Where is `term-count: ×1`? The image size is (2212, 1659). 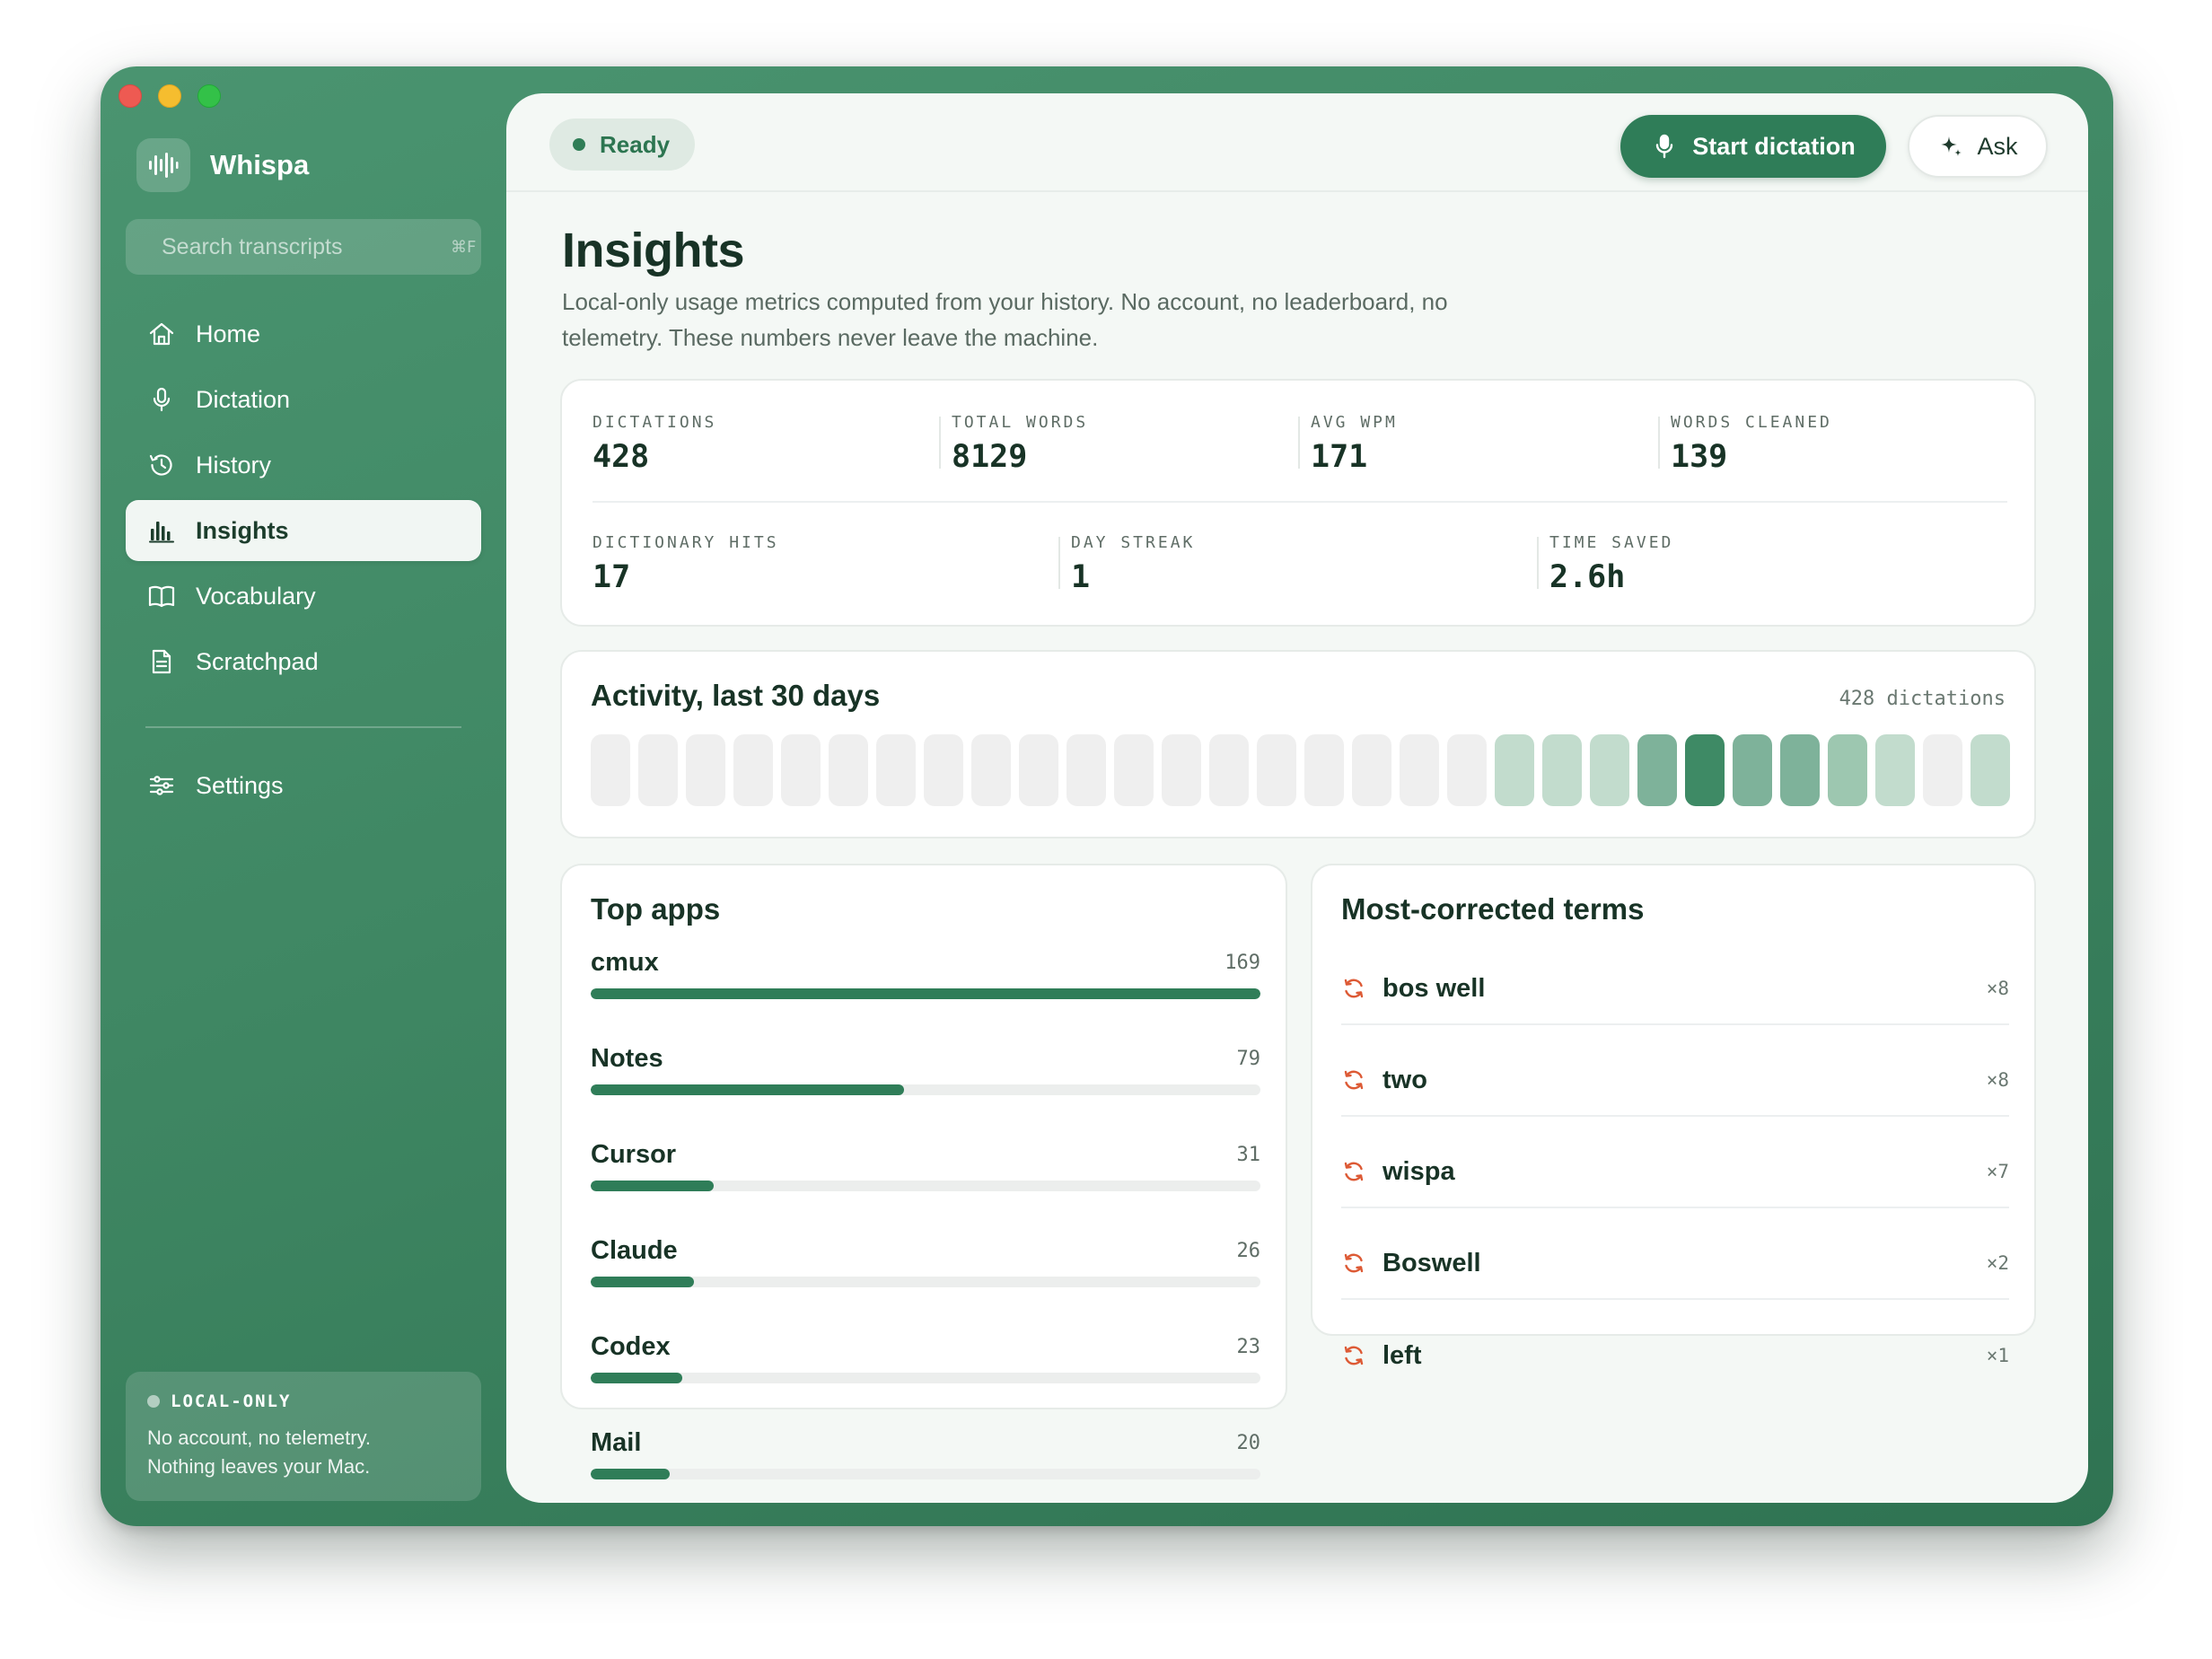
term-count: ×1 is located at coordinates (1997, 1355).